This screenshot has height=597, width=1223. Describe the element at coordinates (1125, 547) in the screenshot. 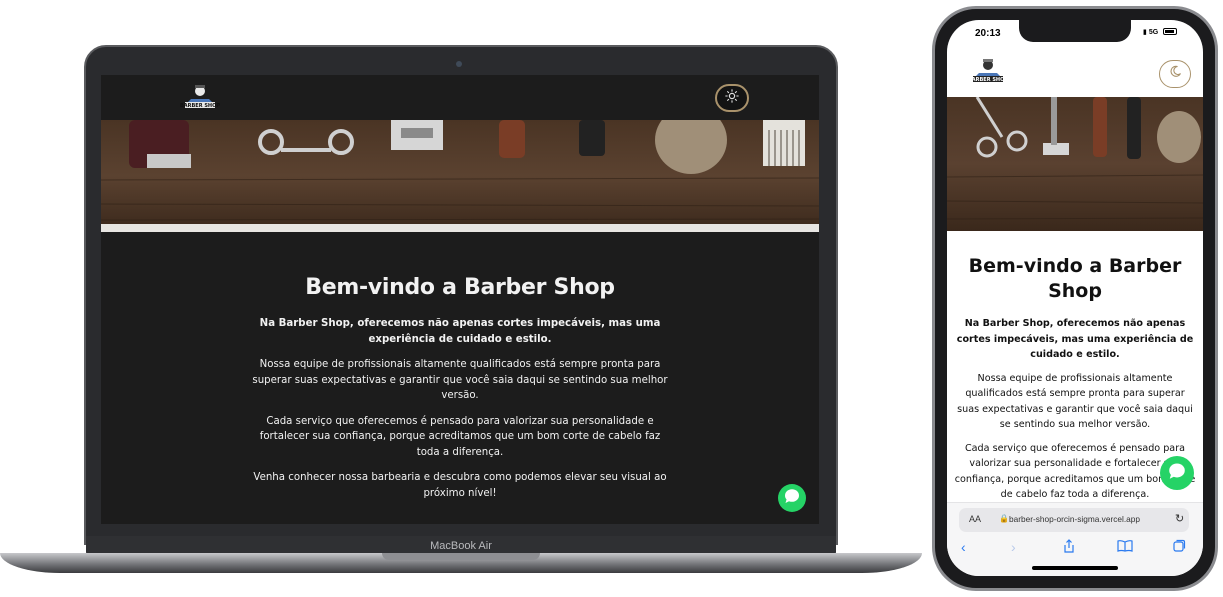

I see `bookmarks-icon` at that location.